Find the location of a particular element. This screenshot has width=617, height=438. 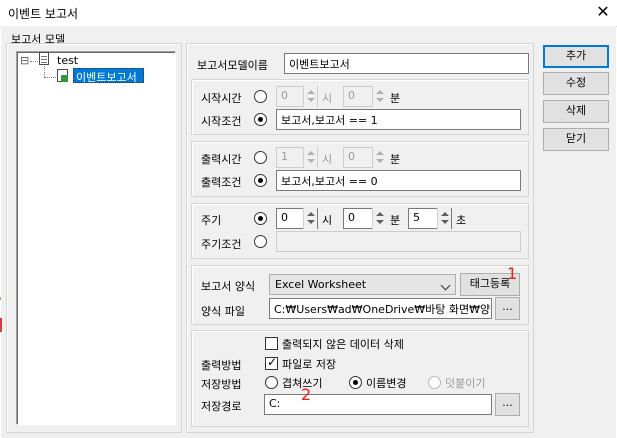

close-button: 닫기 is located at coordinates (576, 139).